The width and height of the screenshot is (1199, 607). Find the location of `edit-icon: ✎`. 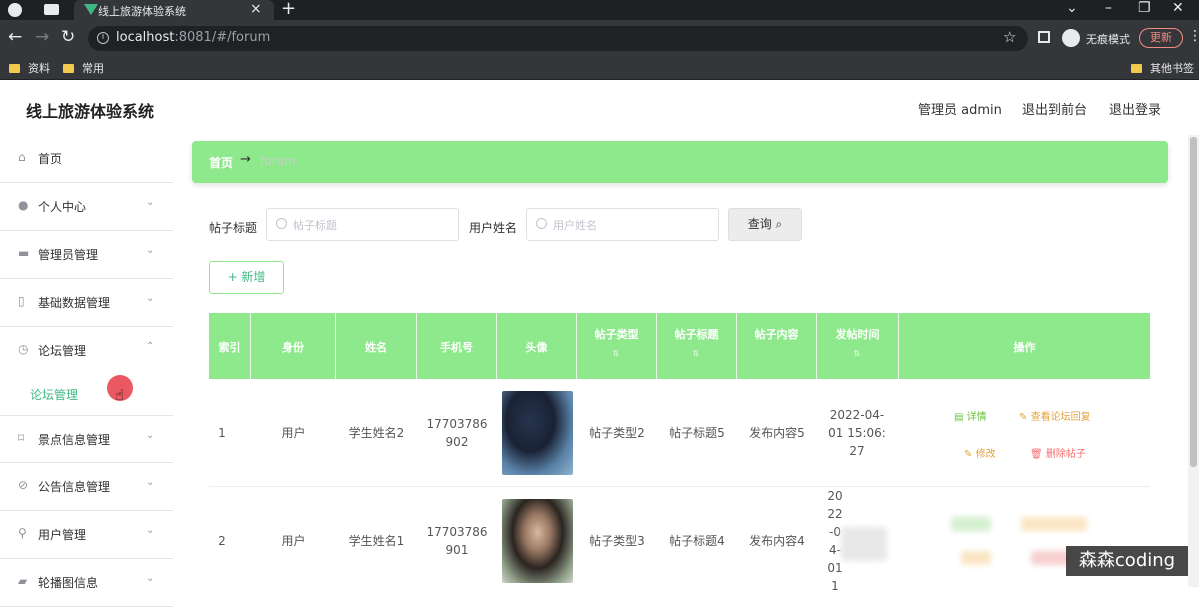

edit-icon: ✎ is located at coordinates (1023, 417).